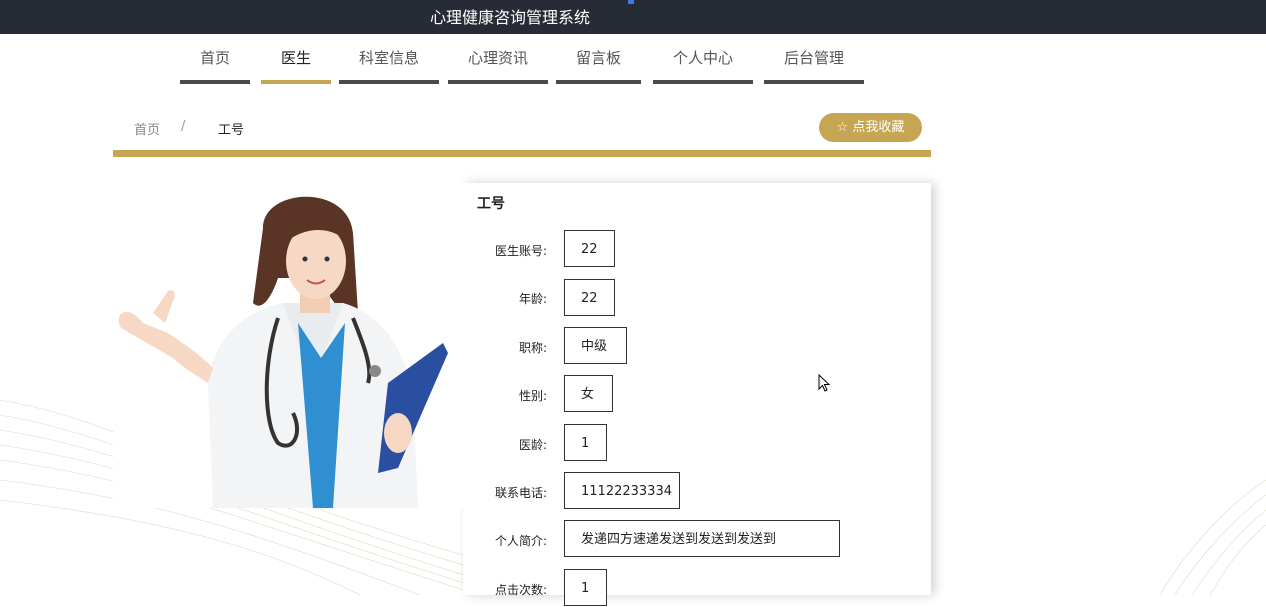  I want to click on field-value-years-practice: 1, so click(585, 442).